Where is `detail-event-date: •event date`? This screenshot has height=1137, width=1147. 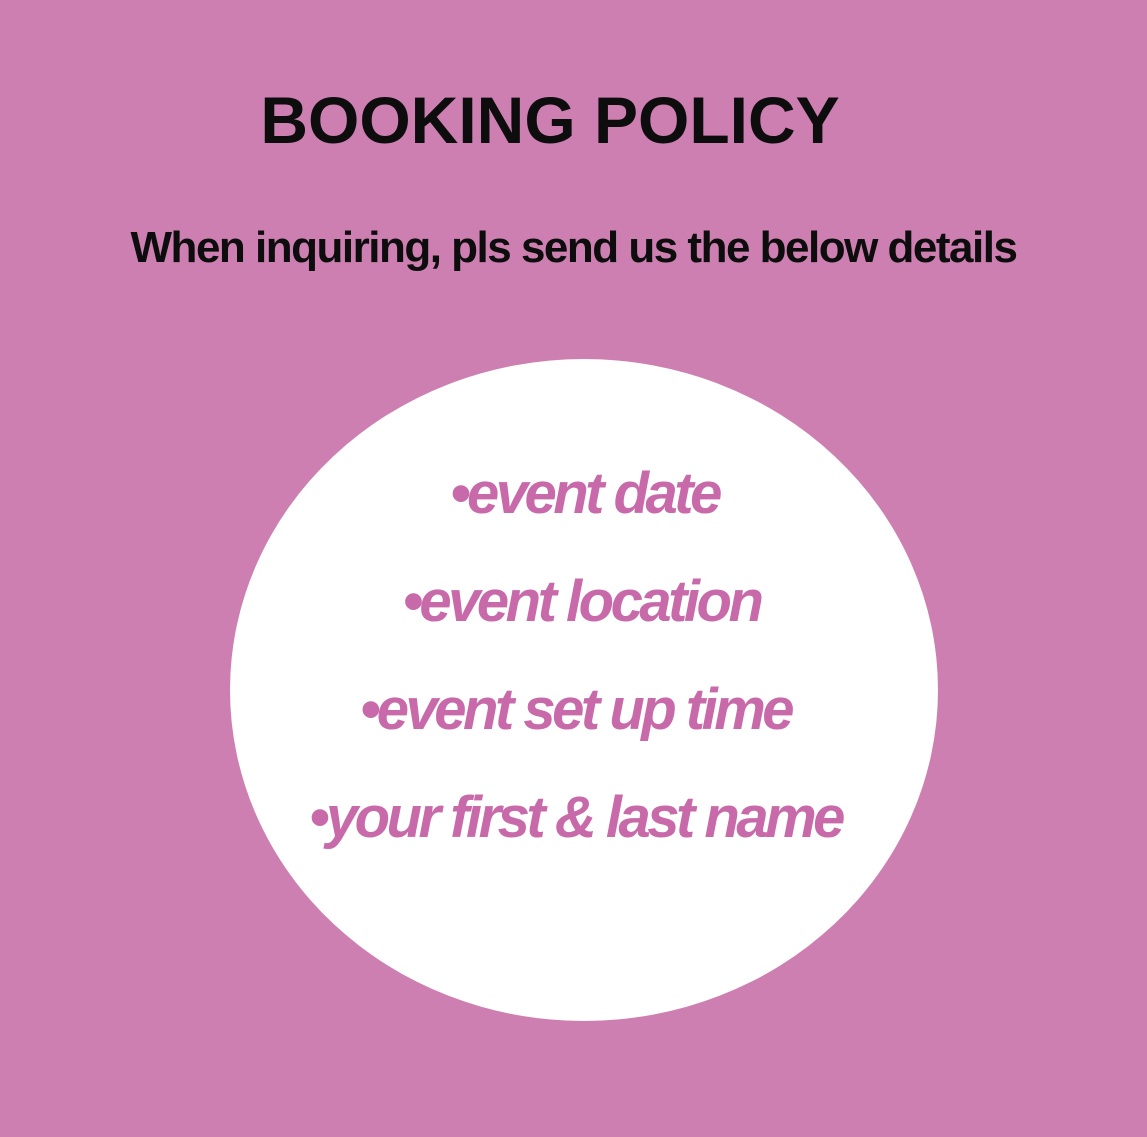
detail-event-date: •event date is located at coordinates (586, 493).